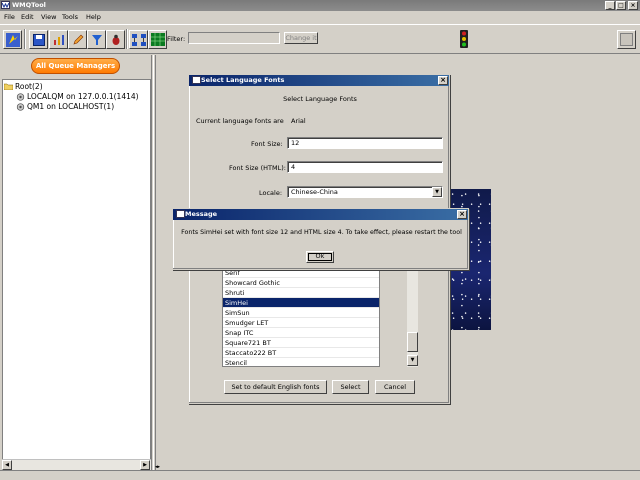  Describe the element at coordinates (176, 39) in the screenshot. I see `filter-label: Filter:` at that location.